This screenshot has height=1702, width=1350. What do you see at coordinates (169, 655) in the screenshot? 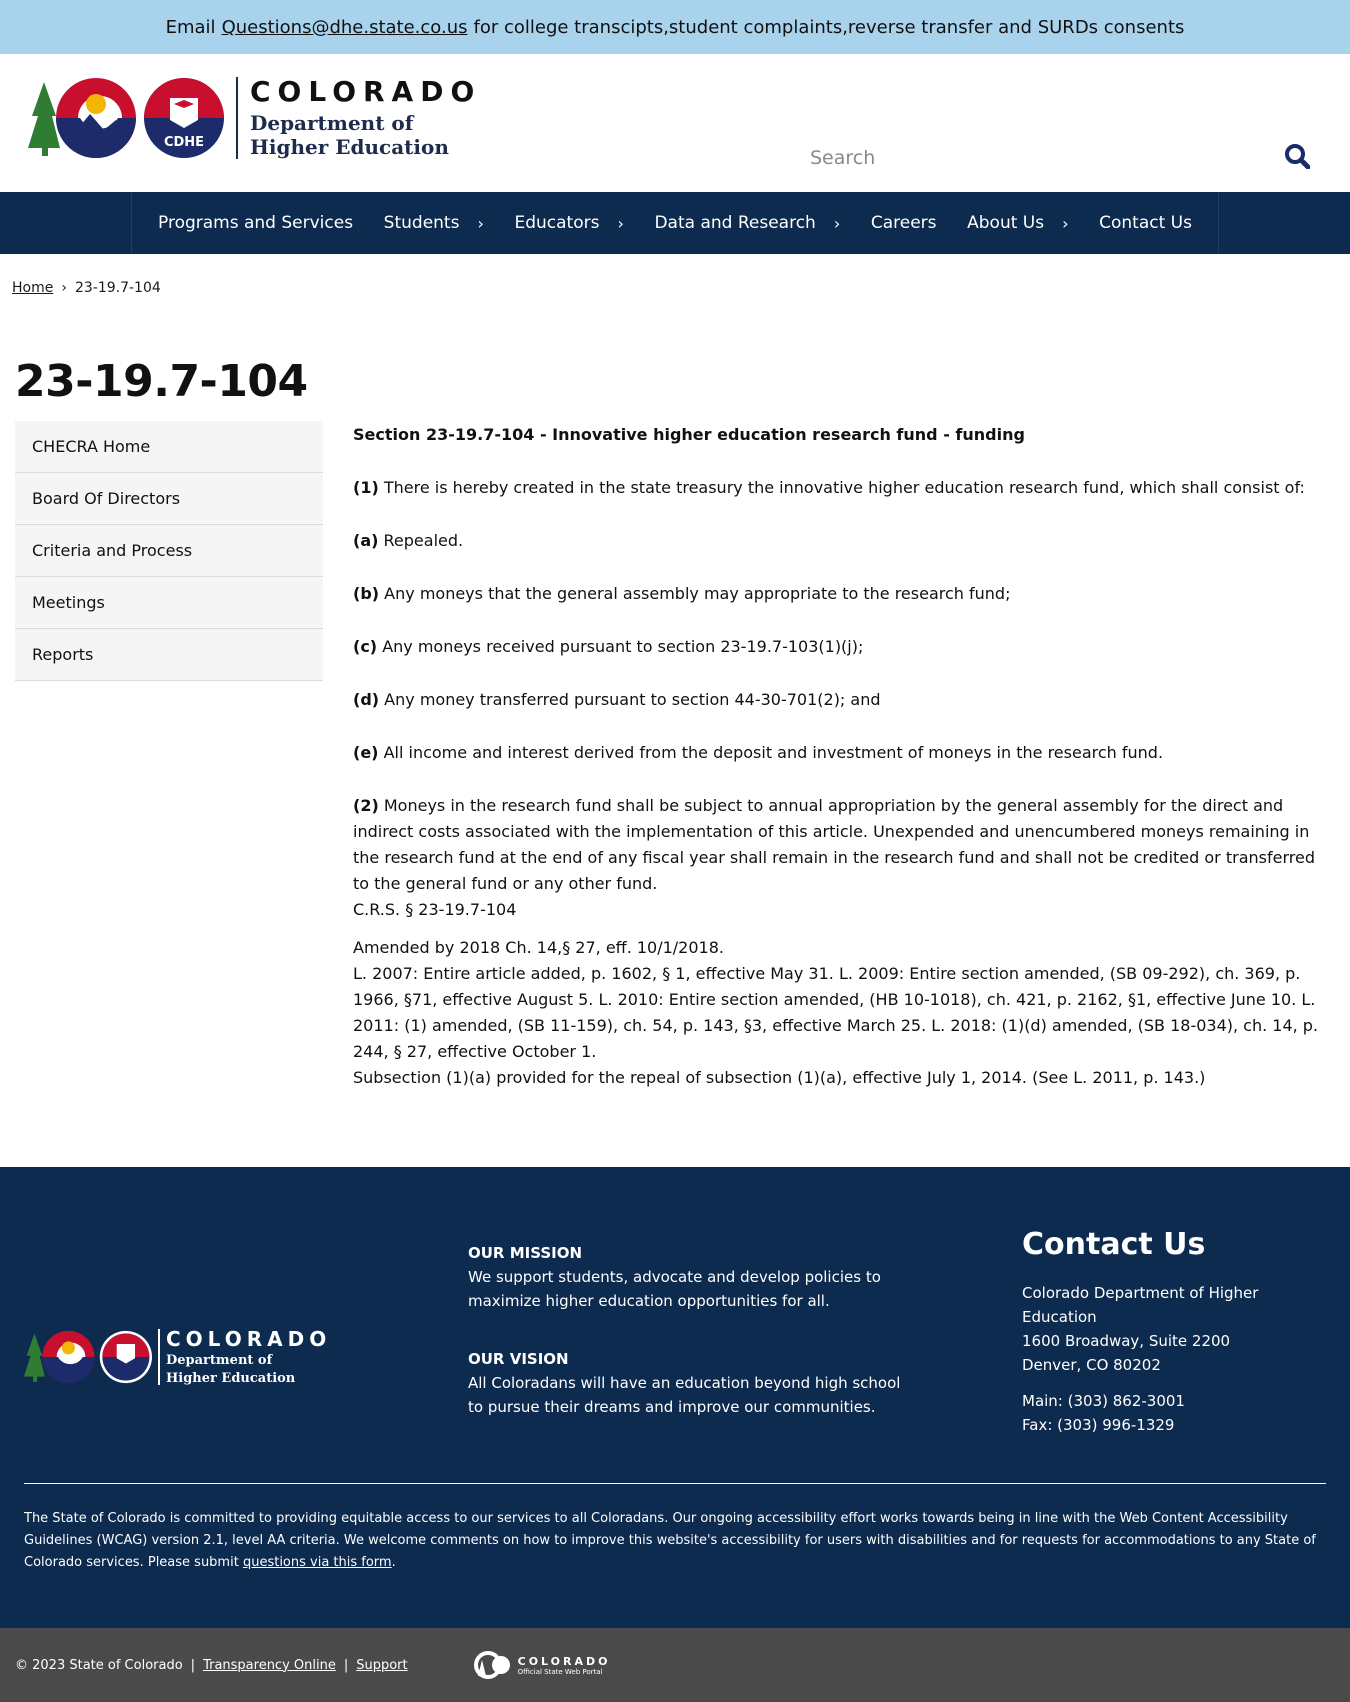
I see `sidenav-item-reports: Reports` at bounding box center [169, 655].